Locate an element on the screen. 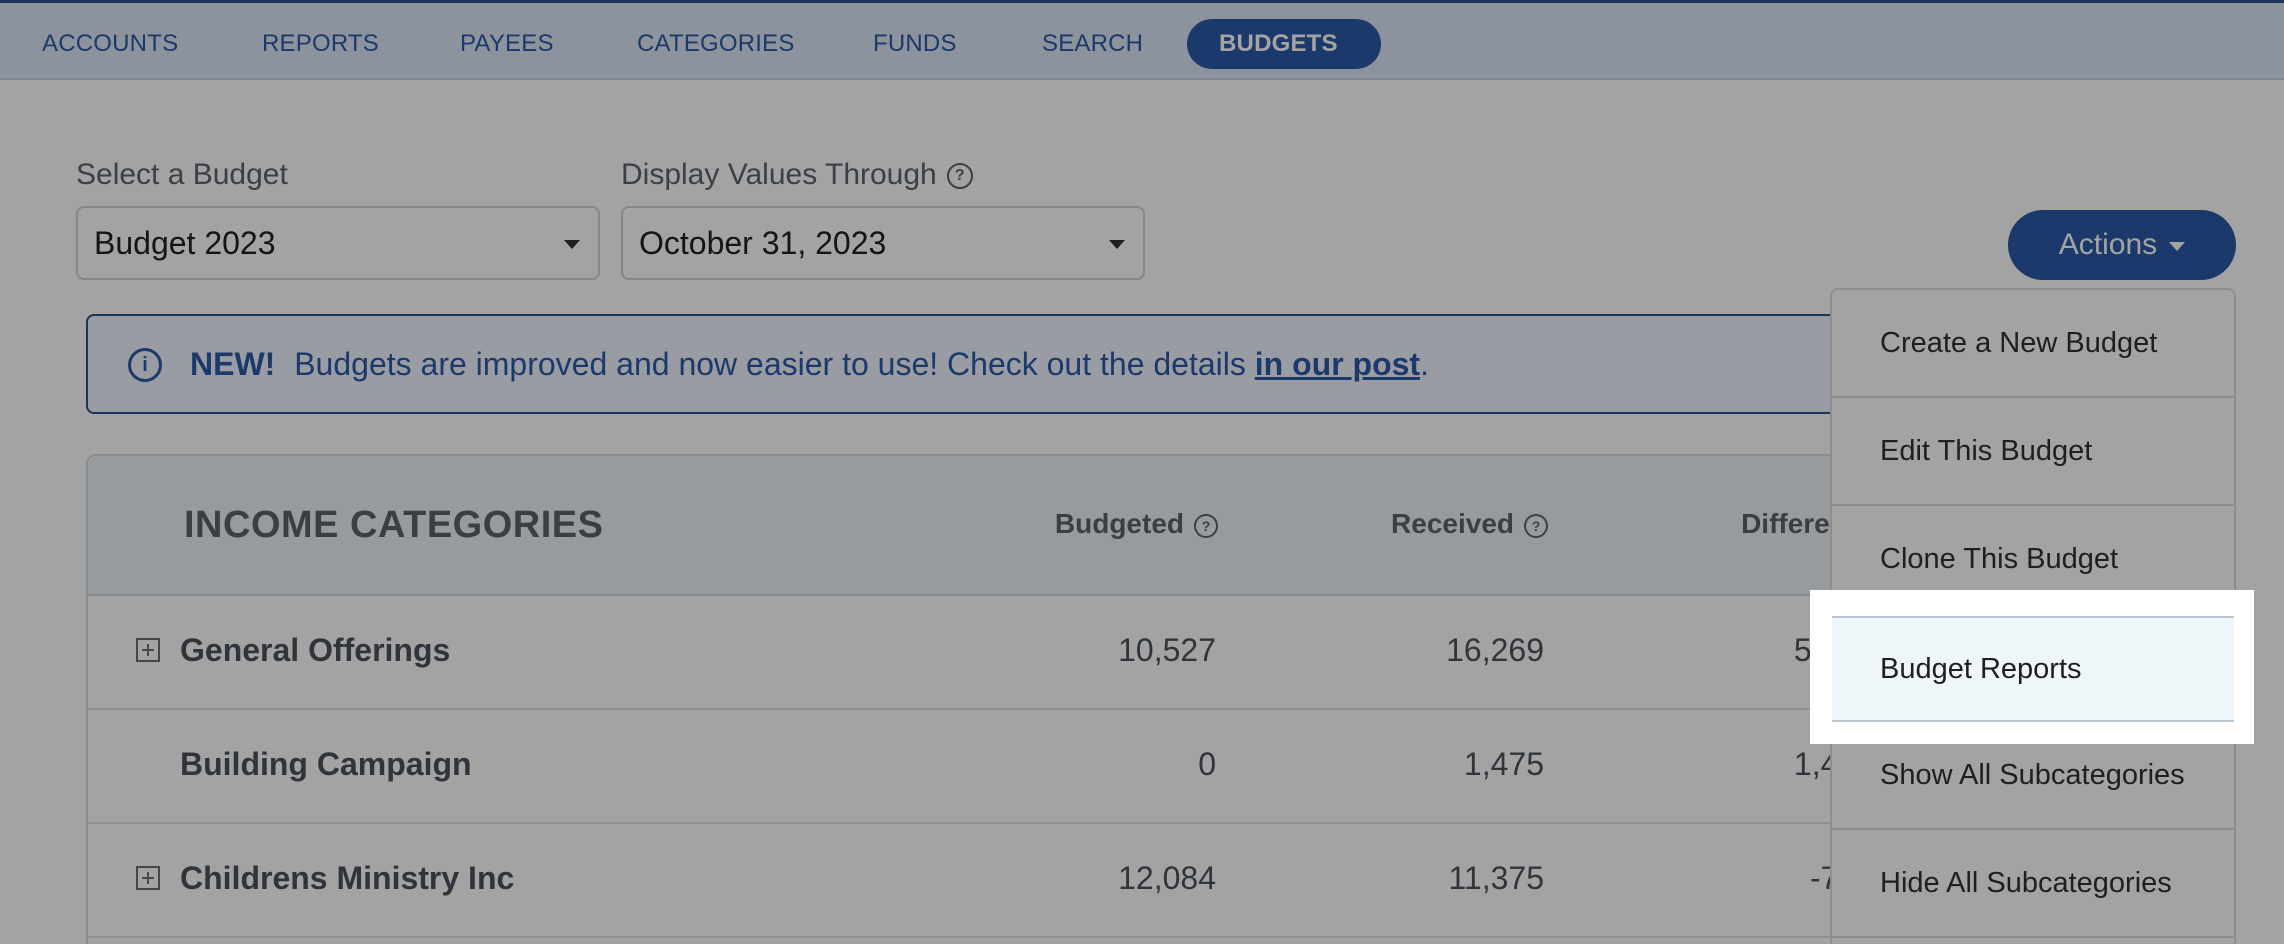 The width and height of the screenshot is (2284, 944). menu-item-create-budget: Create a New Budget is located at coordinates (2033, 344).